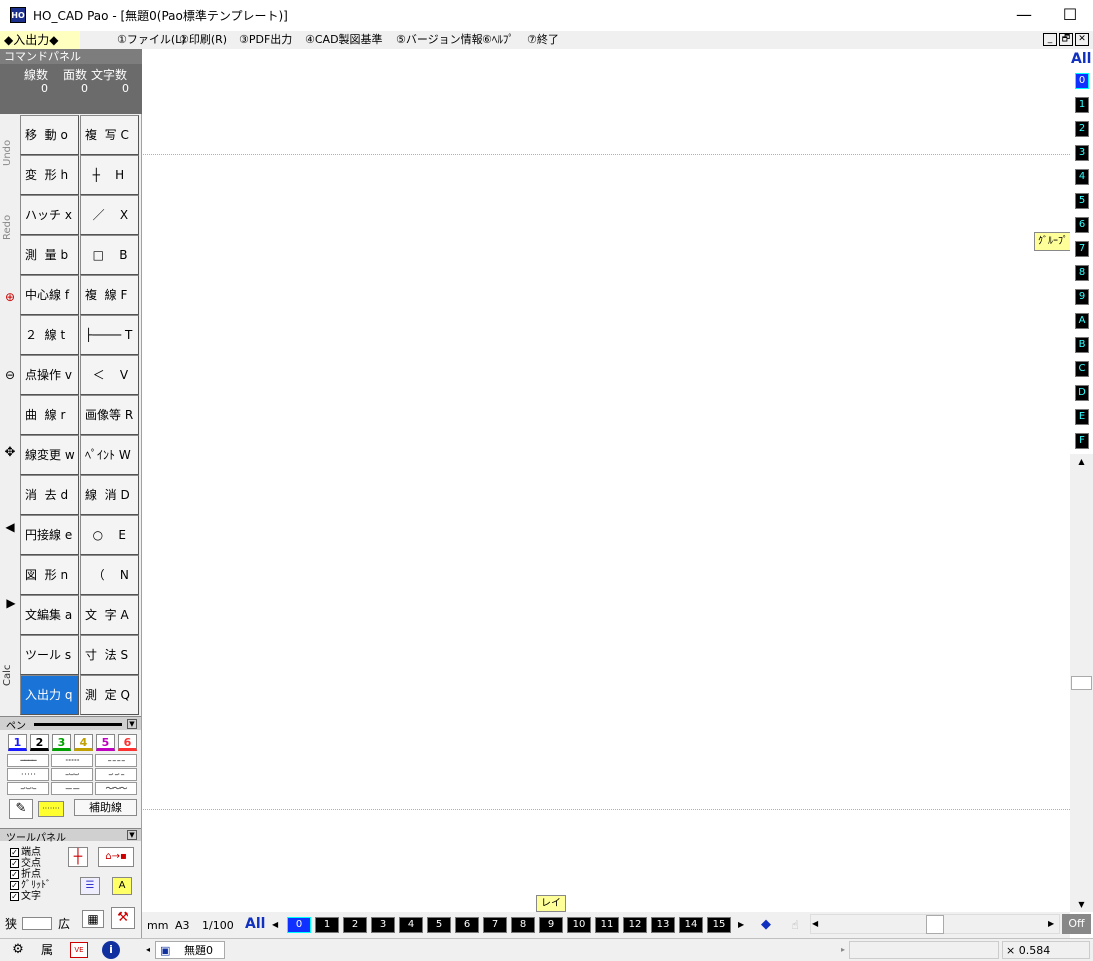  I want to click on pen-dropdown-icon: ▼, so click(132, 724).